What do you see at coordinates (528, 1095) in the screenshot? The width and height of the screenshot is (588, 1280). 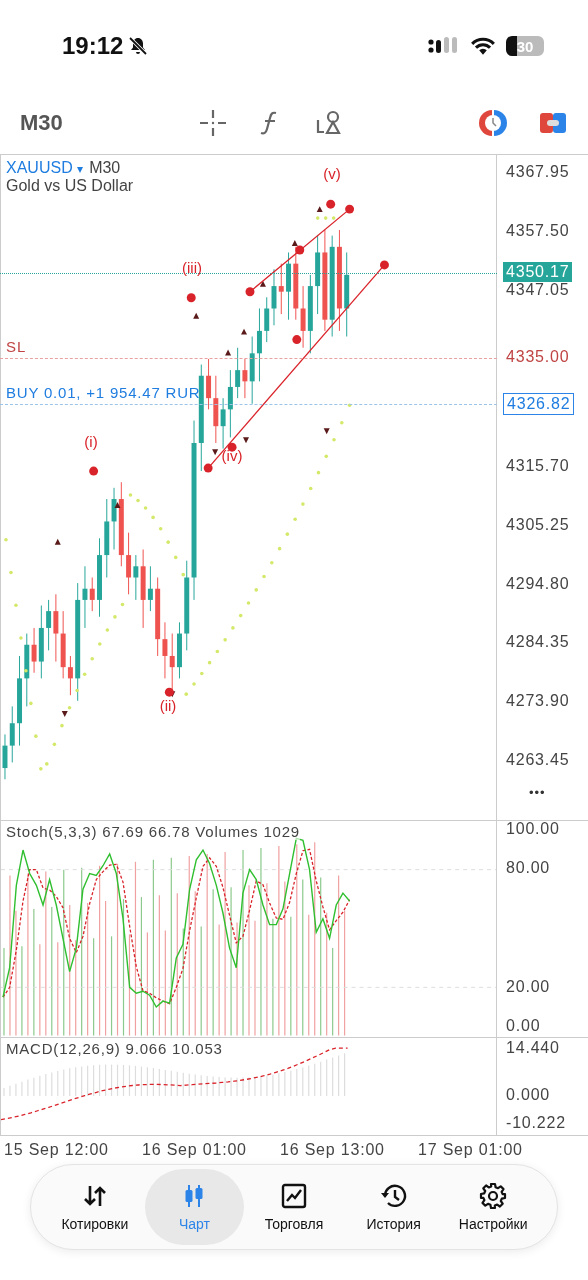 I see `macd-tick: 0.000` at bounding box center [528, 1095].